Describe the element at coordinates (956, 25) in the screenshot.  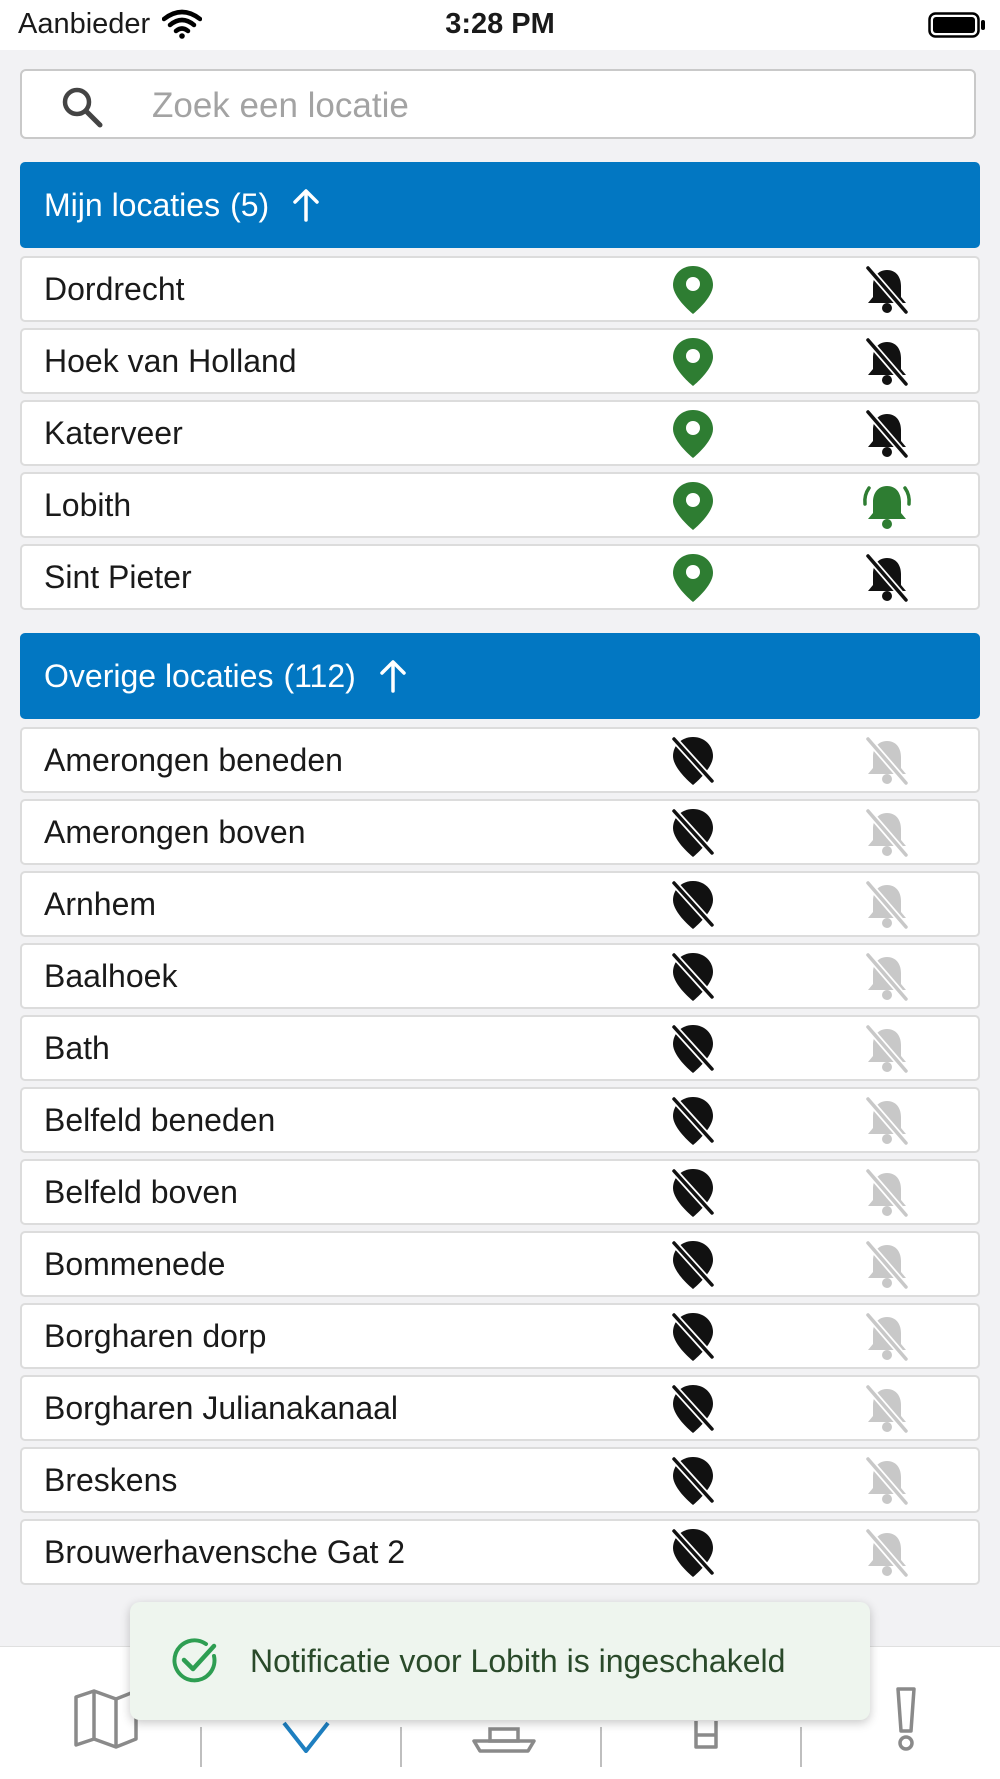
I see `battery-icon` at that location.